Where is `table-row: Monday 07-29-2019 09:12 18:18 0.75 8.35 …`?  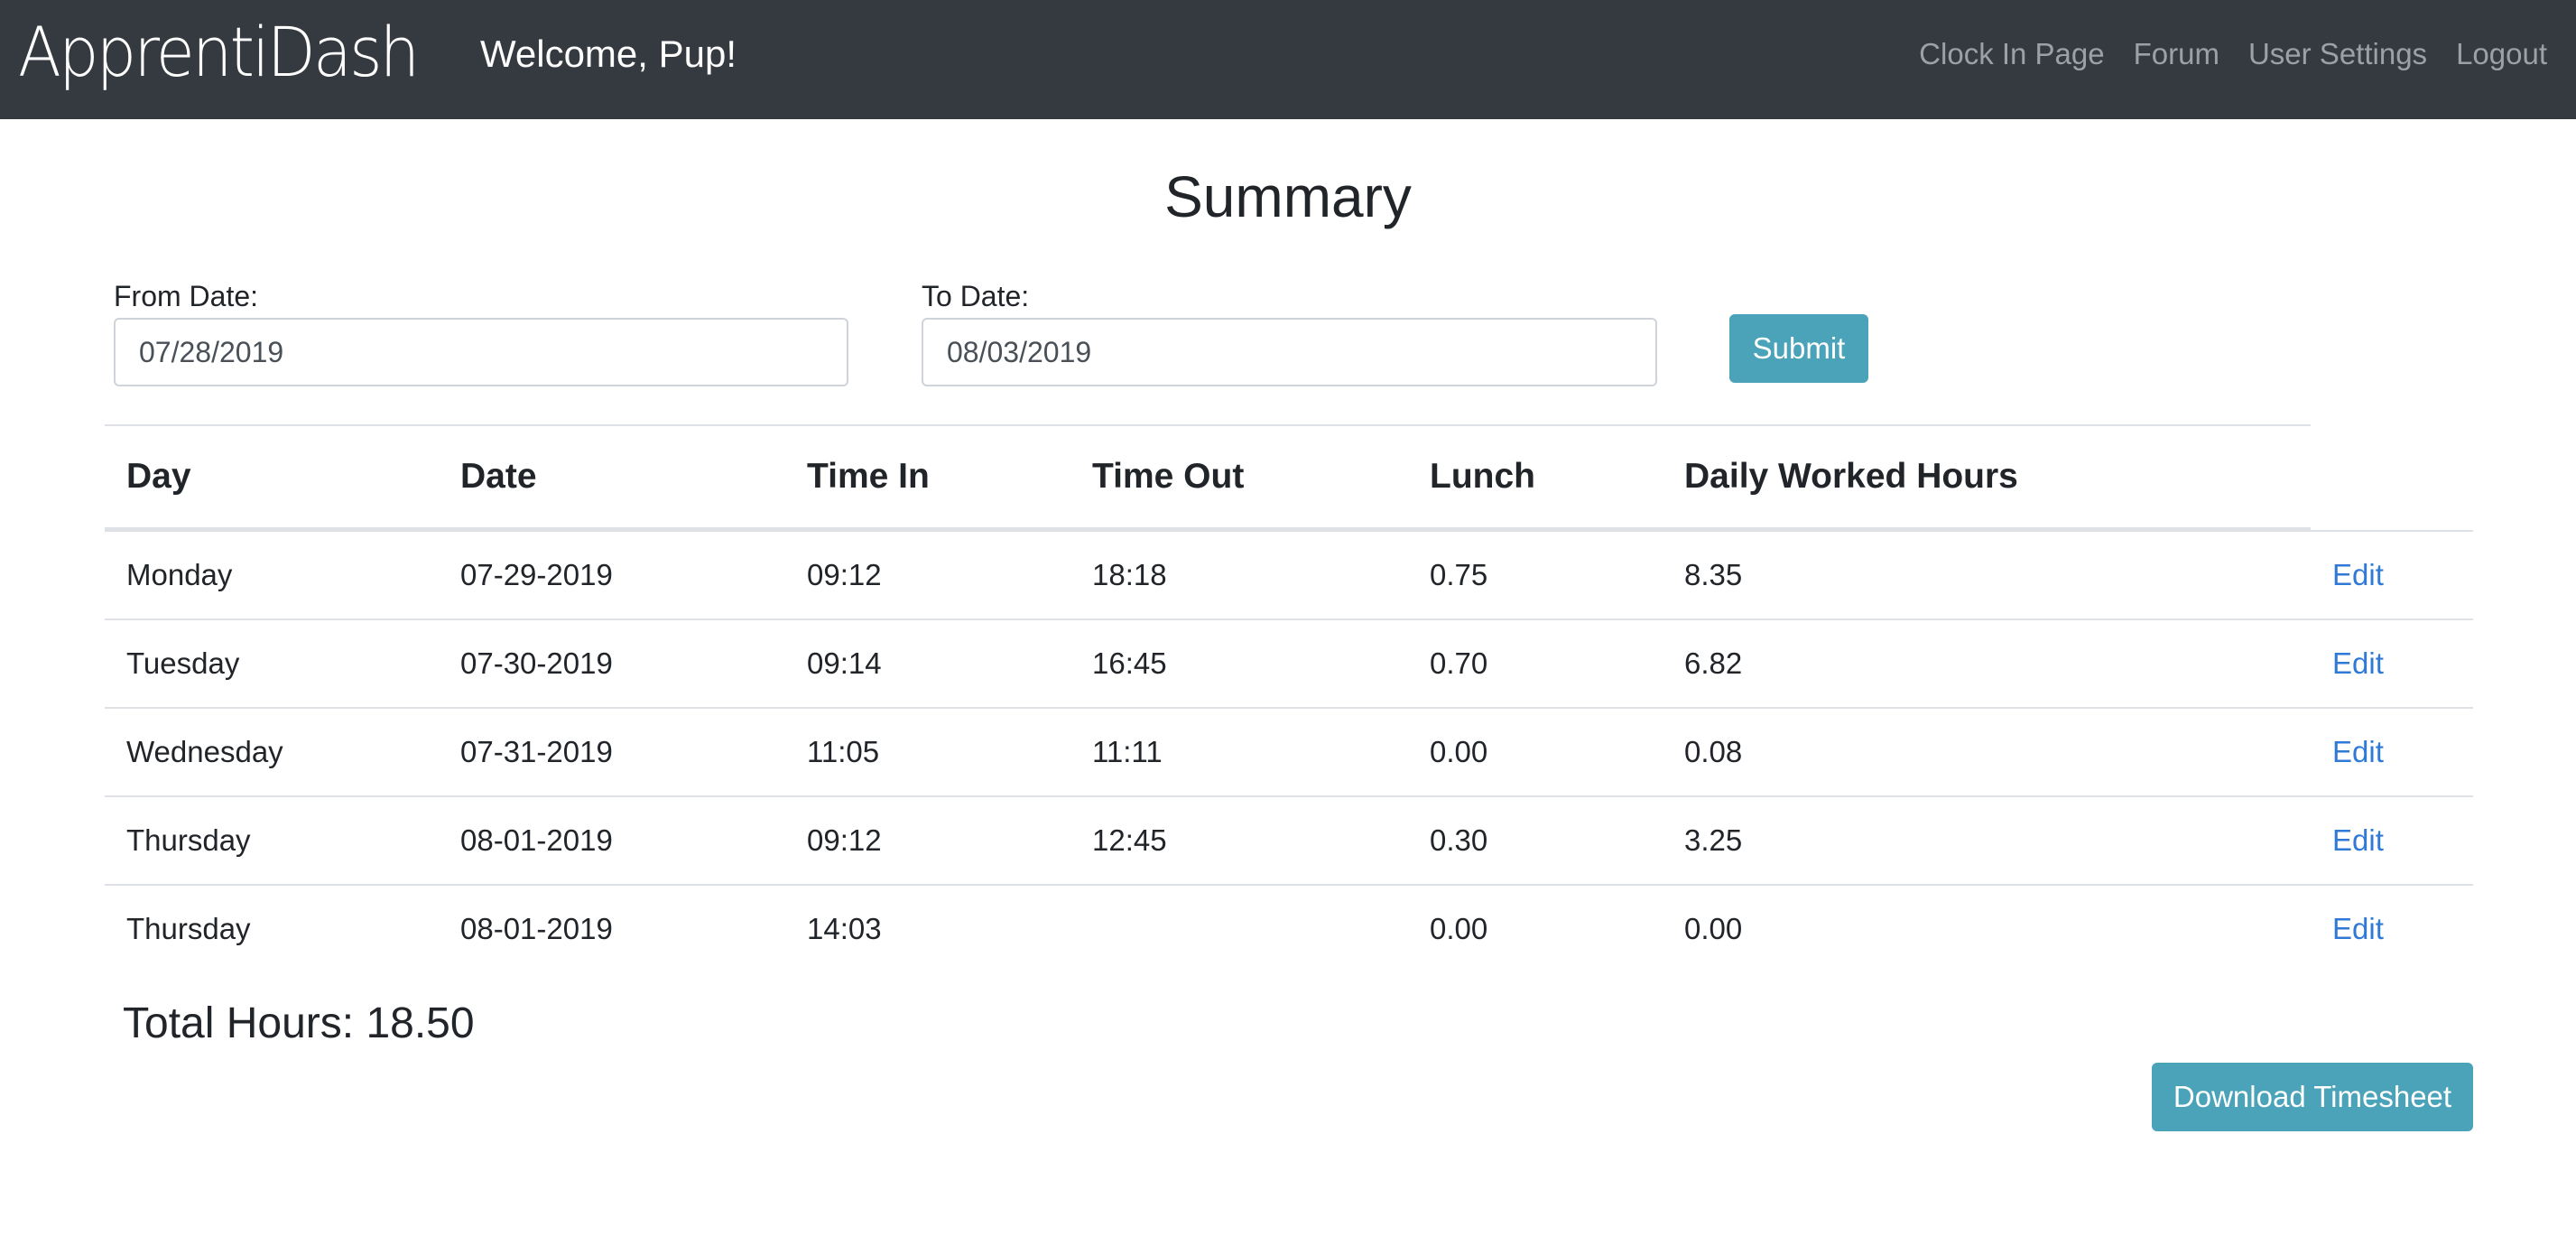 table-row: Monday 07-29-2019 09:12 18:18 0.75 8.35 … is located at coordinates (1289, 574).